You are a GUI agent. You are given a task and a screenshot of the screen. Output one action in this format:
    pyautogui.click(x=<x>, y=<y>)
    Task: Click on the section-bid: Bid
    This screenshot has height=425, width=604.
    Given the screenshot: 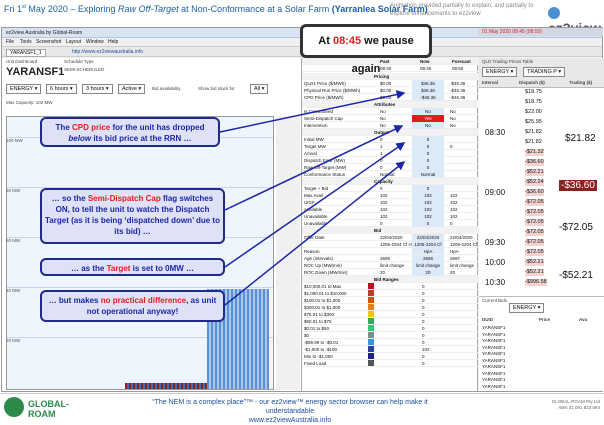 What is the action you would take?
    pyautogui.click(x=390, y=230)
    